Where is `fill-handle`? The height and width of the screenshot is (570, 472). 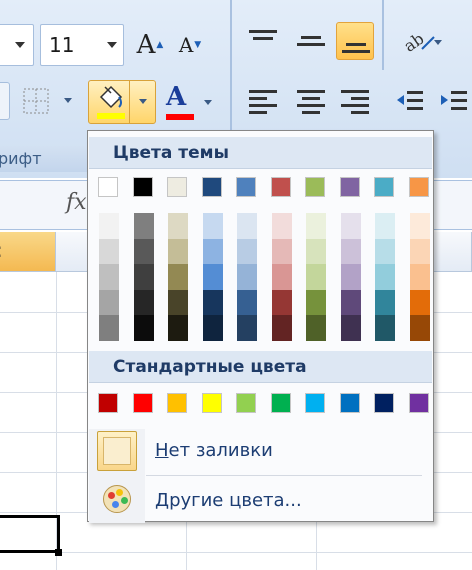
fill-handle is located at coordinates (58, 552).